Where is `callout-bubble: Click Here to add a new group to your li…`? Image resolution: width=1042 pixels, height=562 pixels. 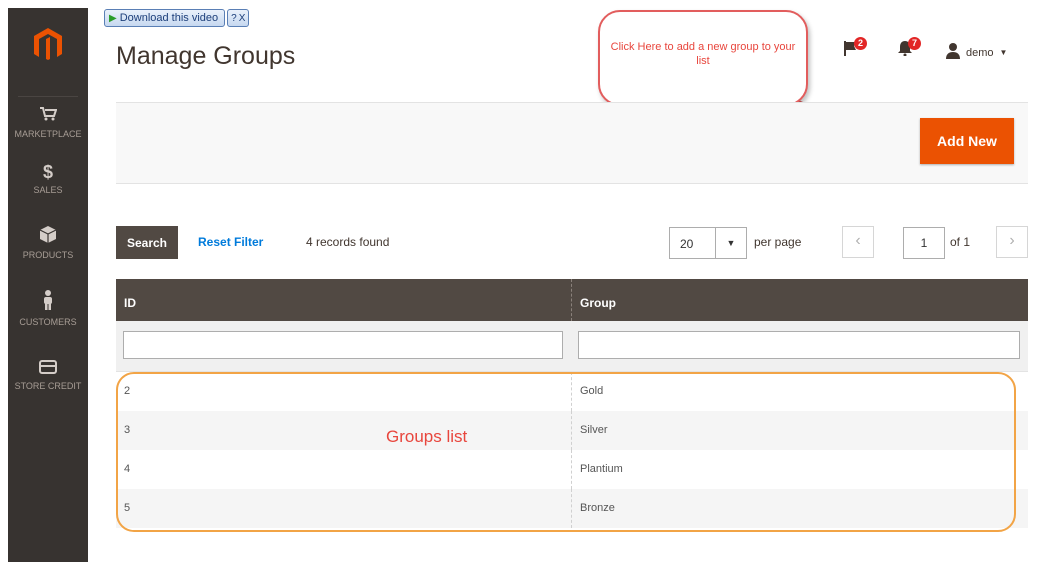
callout-bubble: Click Here to add a new group to your li… is located at coordinates (703, 58).